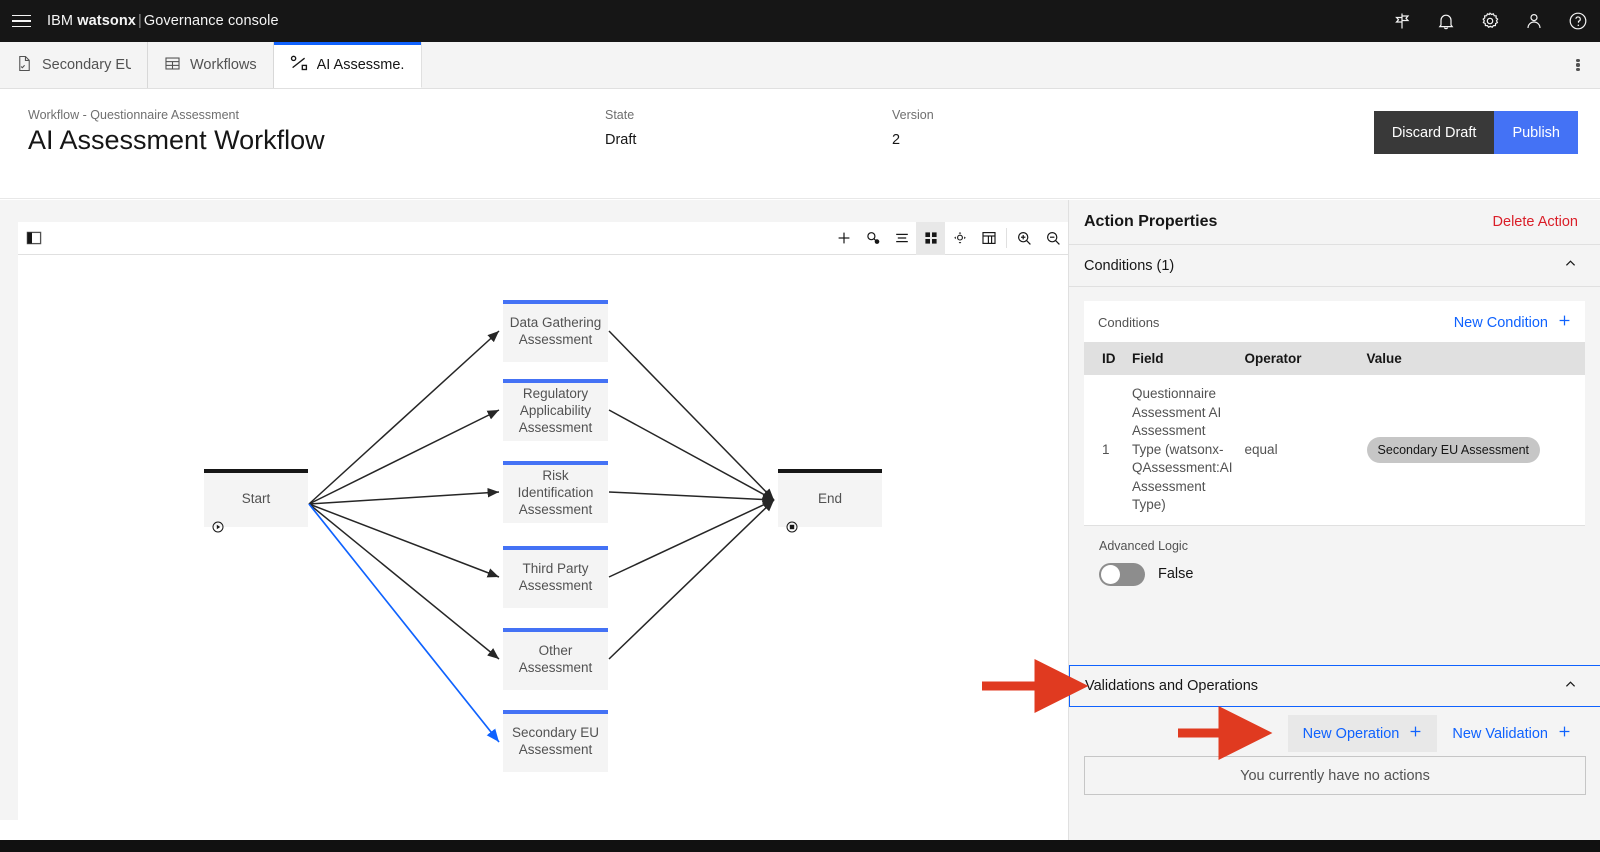 The height and width of the screenshot is (852, 1600). Describe the element at coordinates (800, 21) in the screenshot. I see `app-header: IBM watsonx | Governance console` at that location.